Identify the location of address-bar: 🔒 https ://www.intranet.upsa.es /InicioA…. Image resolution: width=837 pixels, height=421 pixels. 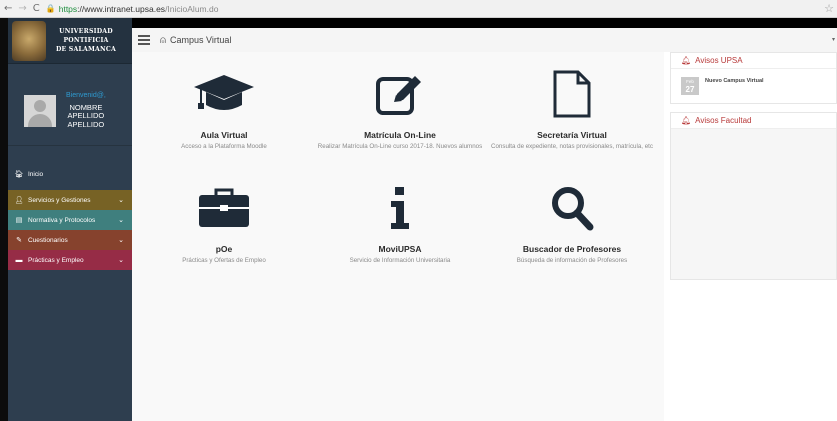
(132, 9).